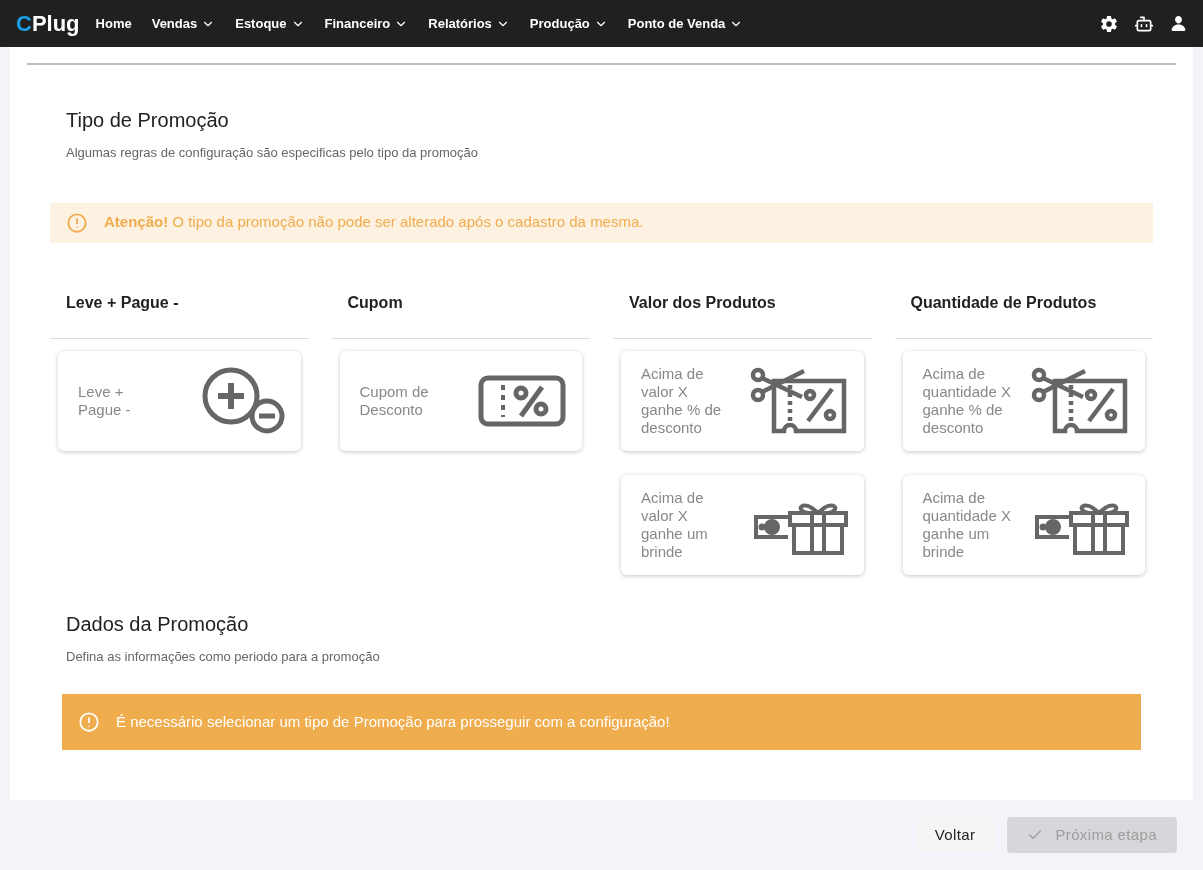  What do you see at coordinates (393, 721) in the screenshot?
I see `required-alert-text: É necessário selecionar um tipo de Promoção para prosseguir com a configuração!` at bounding box center [393, 721].